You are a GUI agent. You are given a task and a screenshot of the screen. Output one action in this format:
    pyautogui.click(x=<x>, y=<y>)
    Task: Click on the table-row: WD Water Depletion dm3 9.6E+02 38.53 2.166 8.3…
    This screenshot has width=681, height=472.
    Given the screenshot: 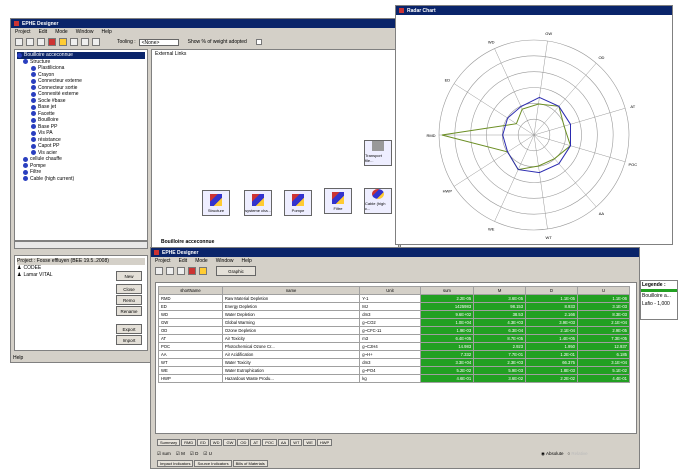 What is the action you would take?
    pyautogui.click(x=394, y=314)
    